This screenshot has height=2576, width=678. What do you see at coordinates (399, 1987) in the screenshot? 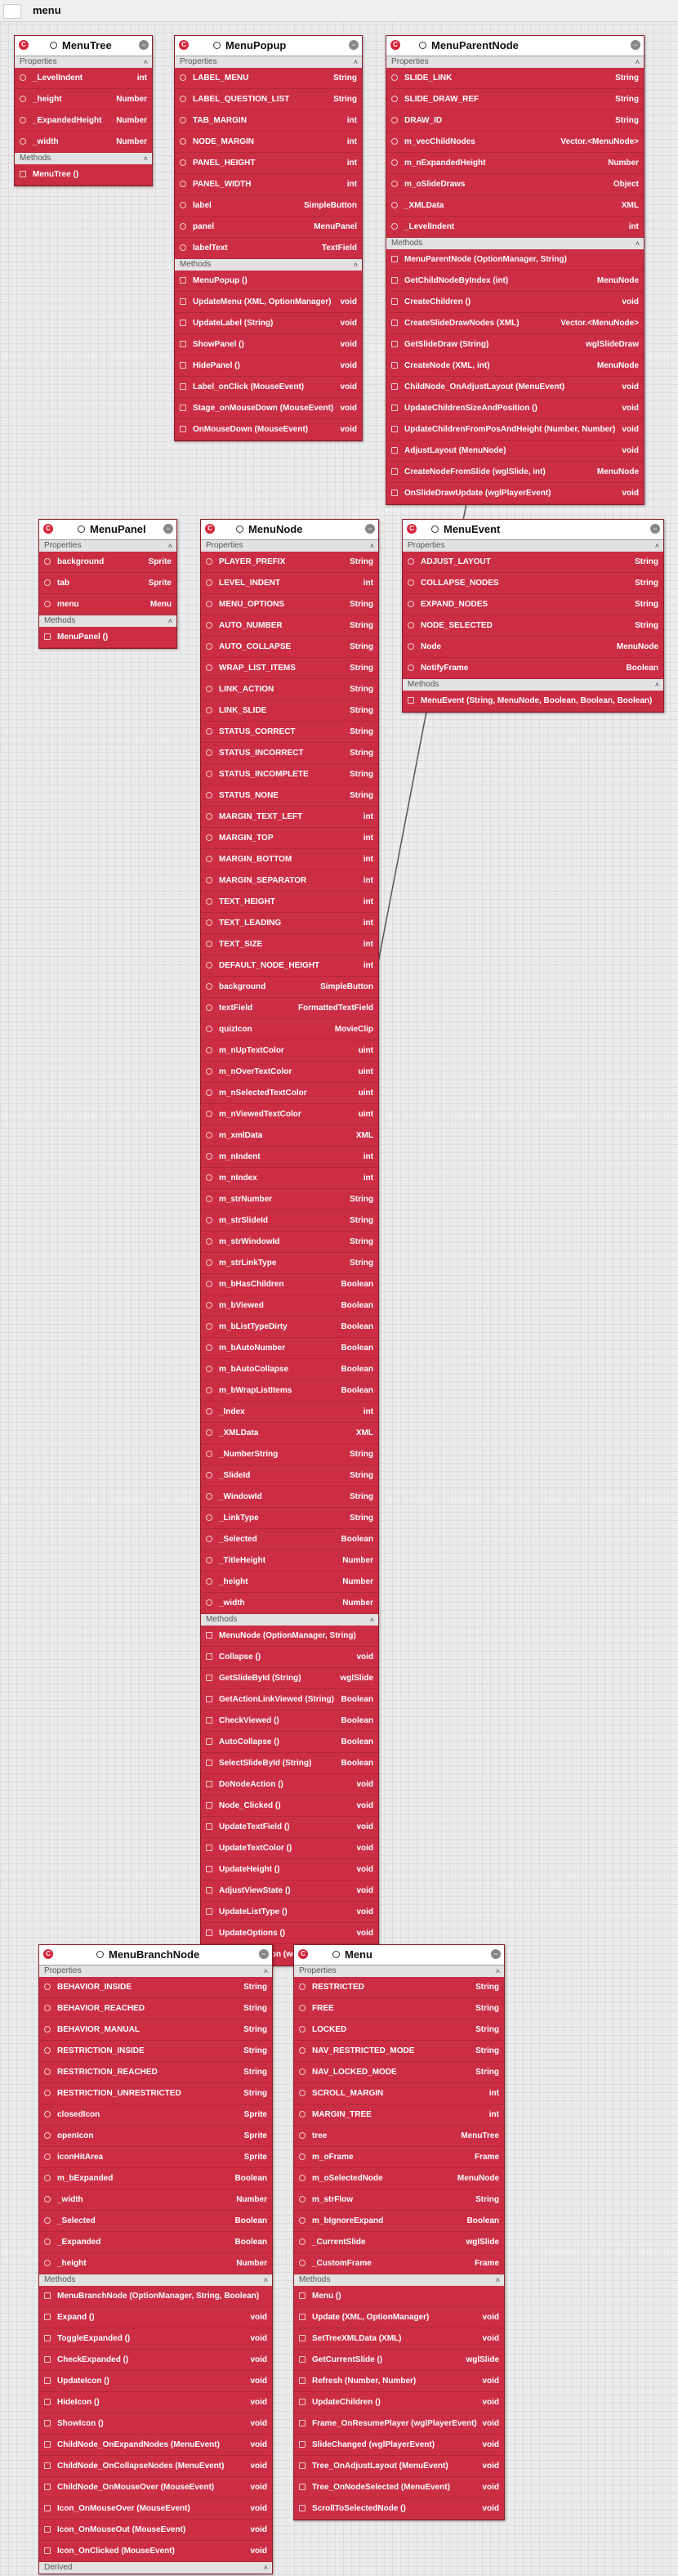
I see `property-row: RESTRICTED String` at bounding box center [399, 1987].